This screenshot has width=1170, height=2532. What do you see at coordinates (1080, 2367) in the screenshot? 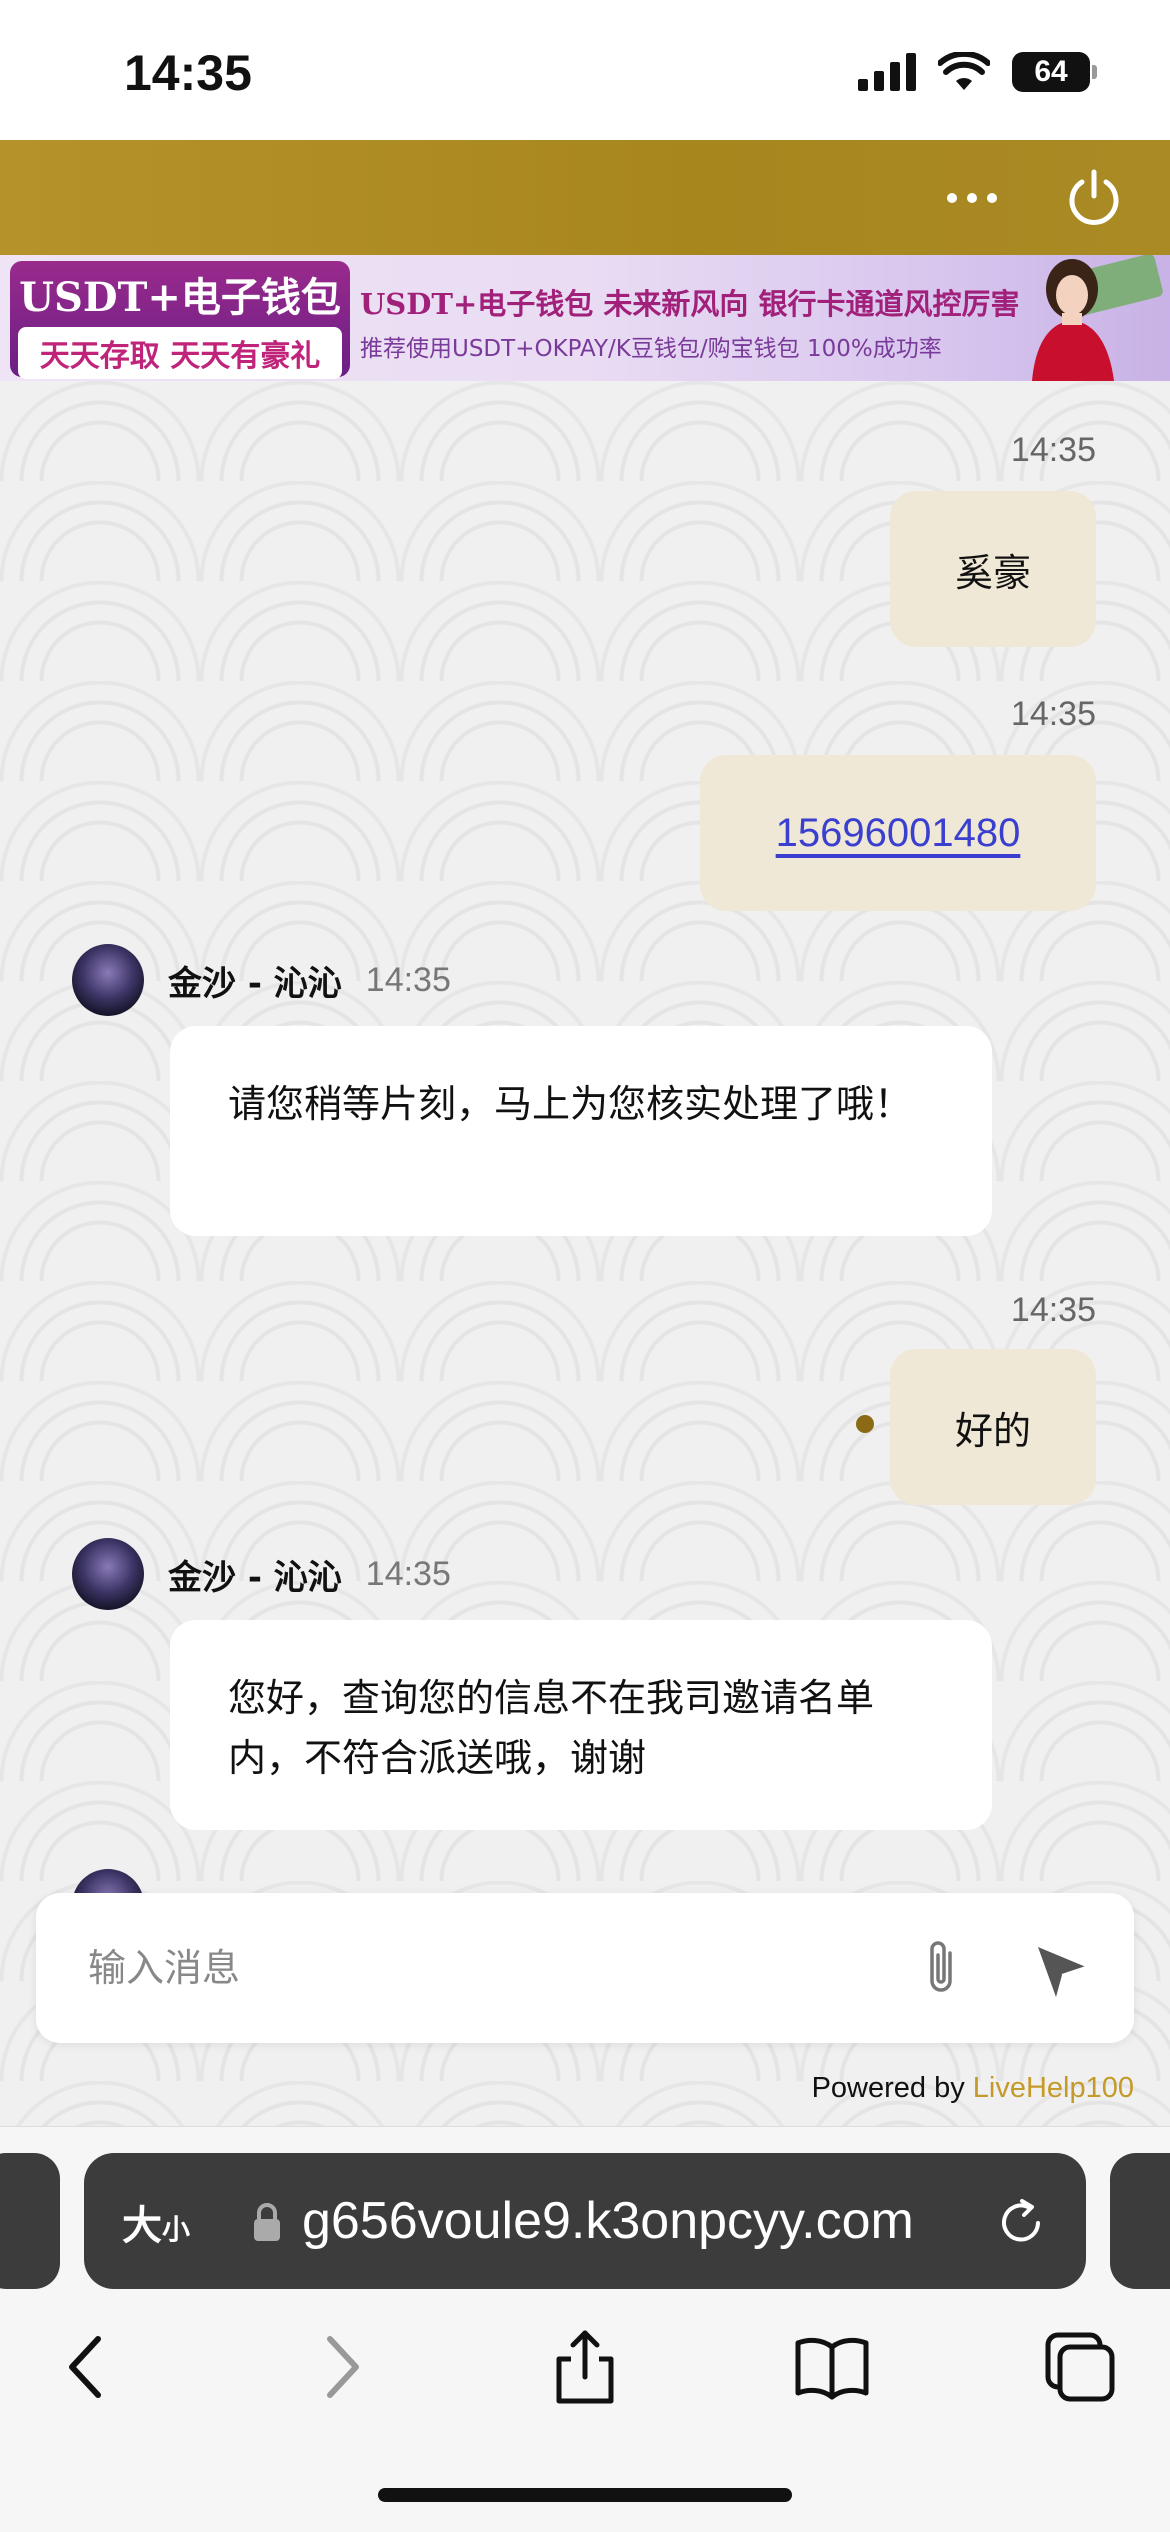
I see `tabs-icon` at bounding box center [1080, 2367].